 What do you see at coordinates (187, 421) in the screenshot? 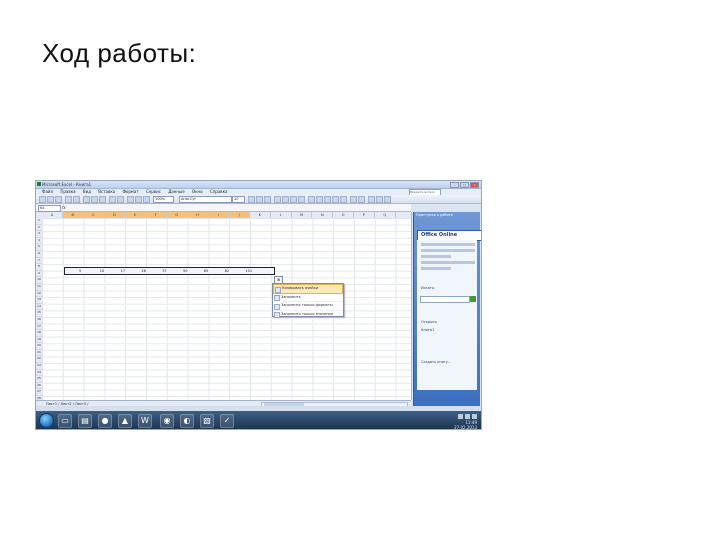
I see `firefox-icon: ◐` at bounding box center [187, 421].